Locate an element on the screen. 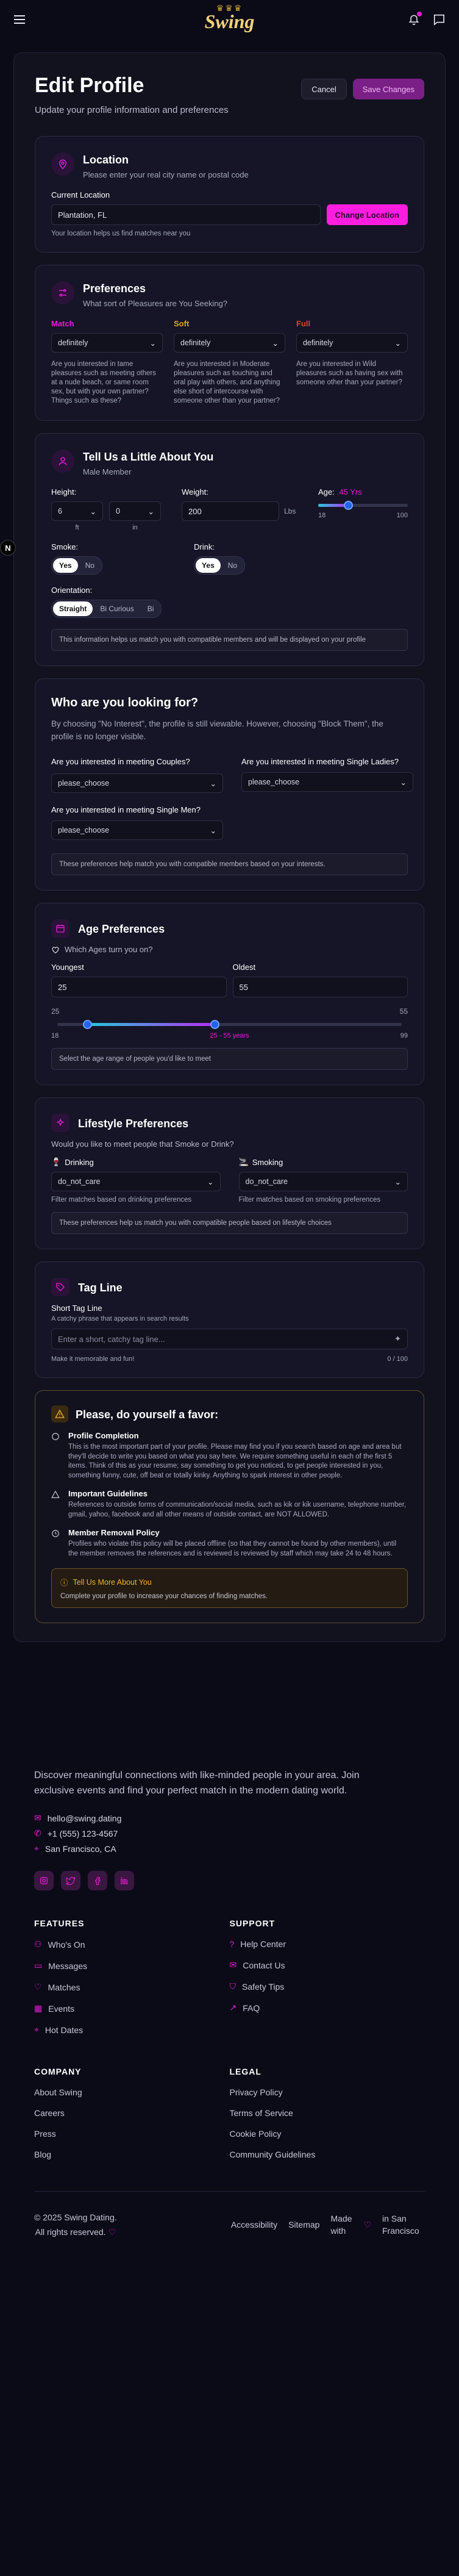 This screenshot has height=2576, width=459. couples-label: Are you interested in meeting Couples? is located at coordinates (120, 761).